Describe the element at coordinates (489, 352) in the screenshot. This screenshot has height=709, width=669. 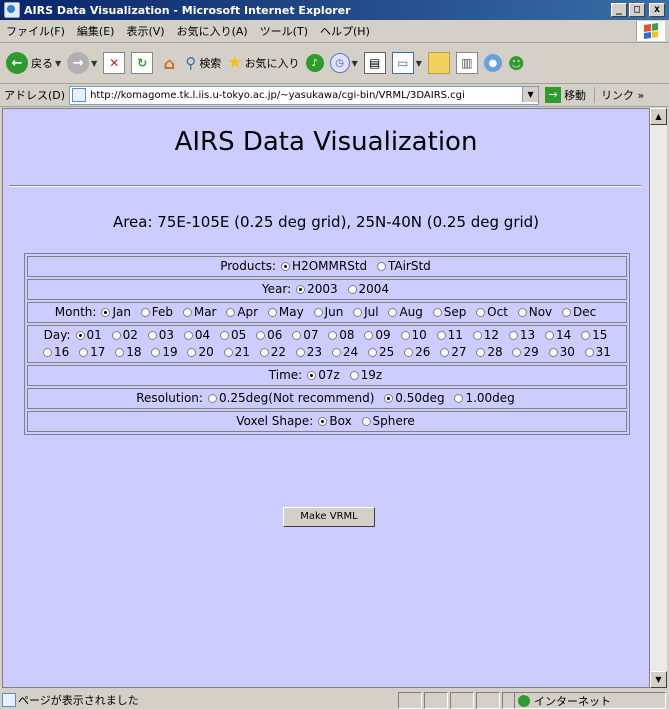
I see `day-option-28: 28` at that location.